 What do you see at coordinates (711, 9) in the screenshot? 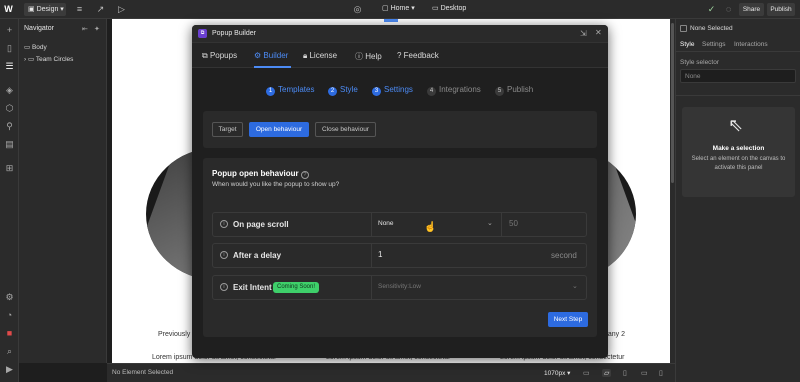
I see `check-icon: ✓` at bounding box center [711, 9].